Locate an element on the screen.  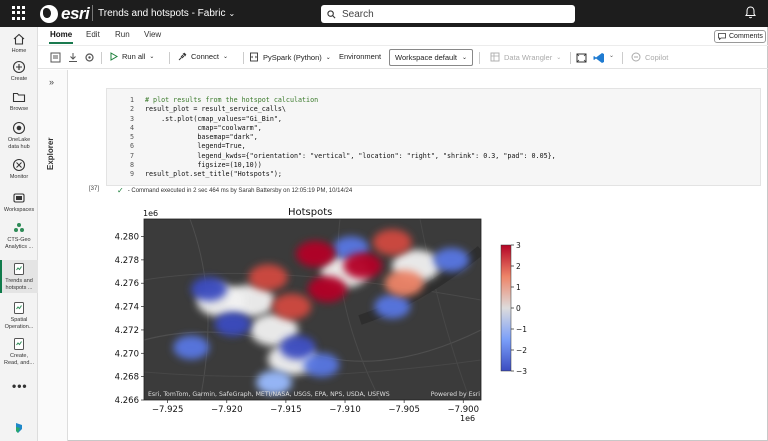
y-tick-label: 4.280 is located at coordinates (127, 238).